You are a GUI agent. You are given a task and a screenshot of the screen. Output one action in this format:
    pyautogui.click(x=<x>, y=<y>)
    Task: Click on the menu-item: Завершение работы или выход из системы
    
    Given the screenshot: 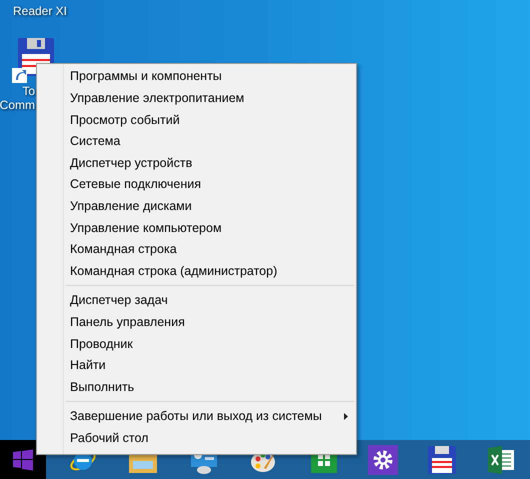 What is the action you would take?
    pyautogui.click(x=196, y=417)
    